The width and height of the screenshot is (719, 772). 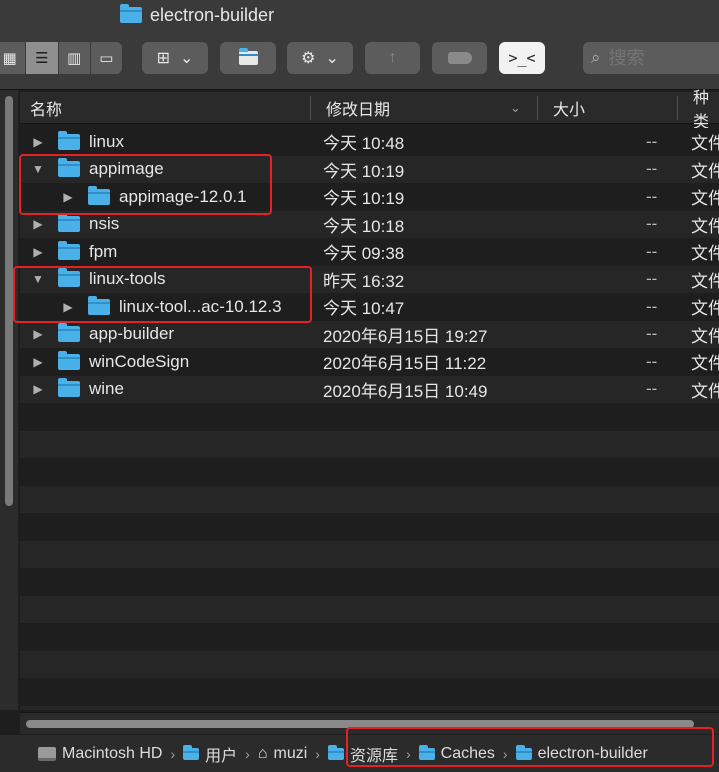 I want to click on horizontal-scrollbar-thumb, so click(x=360, y=724).